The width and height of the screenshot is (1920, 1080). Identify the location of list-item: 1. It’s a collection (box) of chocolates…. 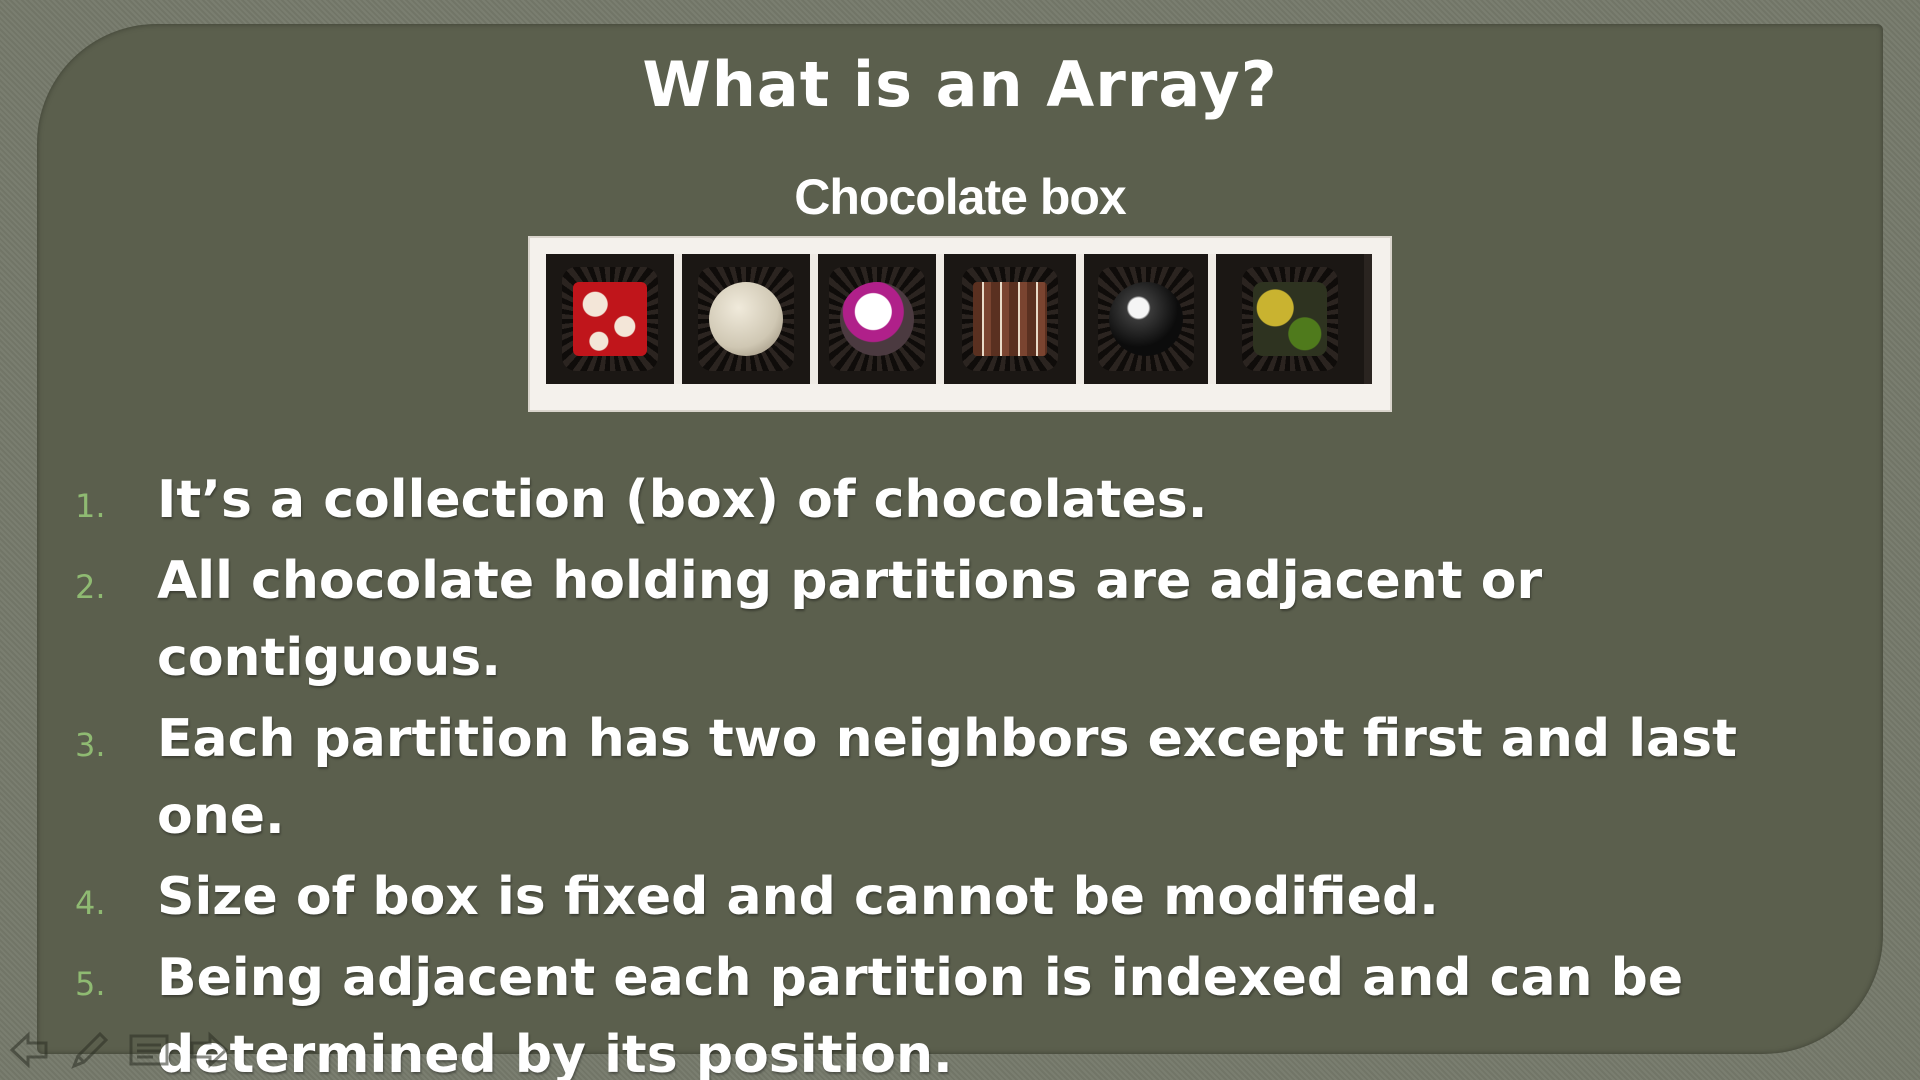
(975, 500).